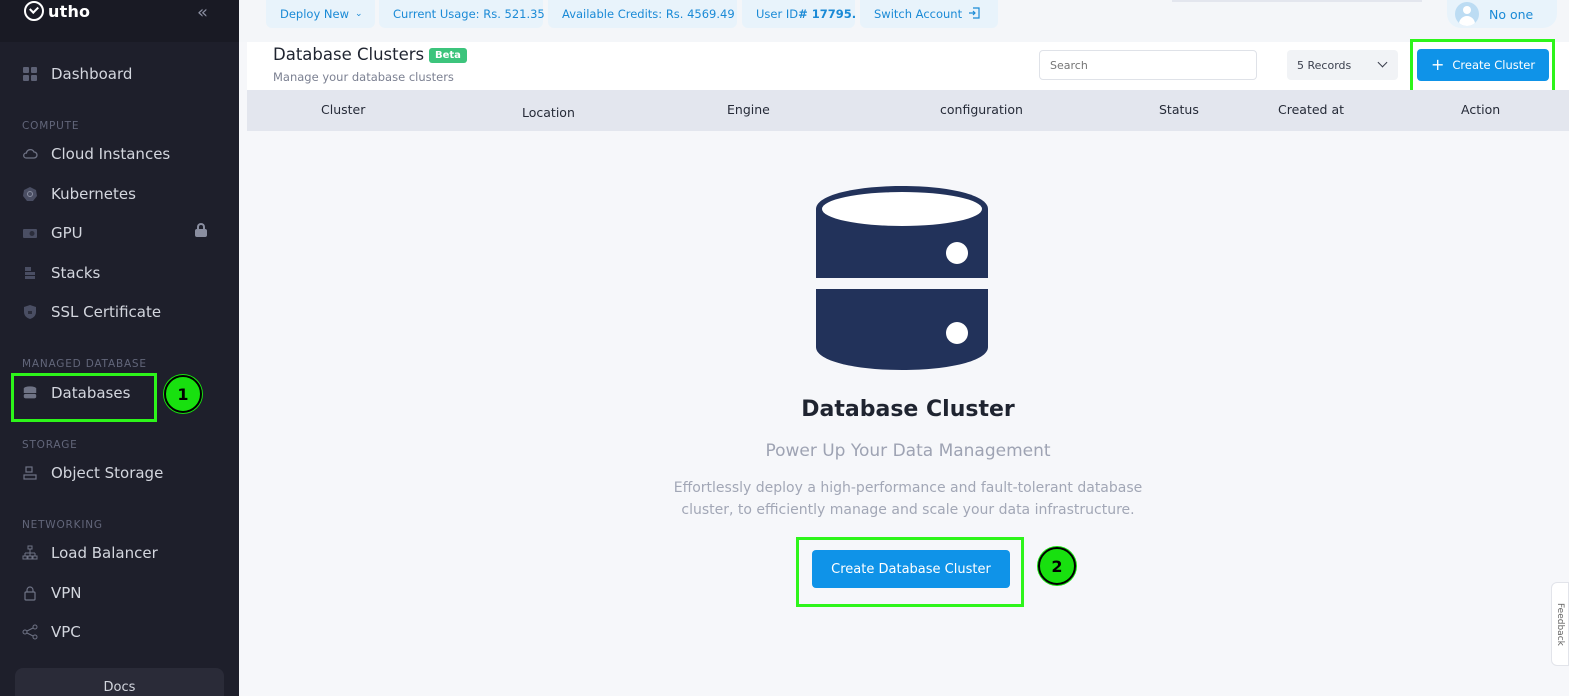 The image size is (1569, 696). Describe the element at coordinates (981, 109) in the screenshot. I see `column-header-configuration: configuration` at that location.